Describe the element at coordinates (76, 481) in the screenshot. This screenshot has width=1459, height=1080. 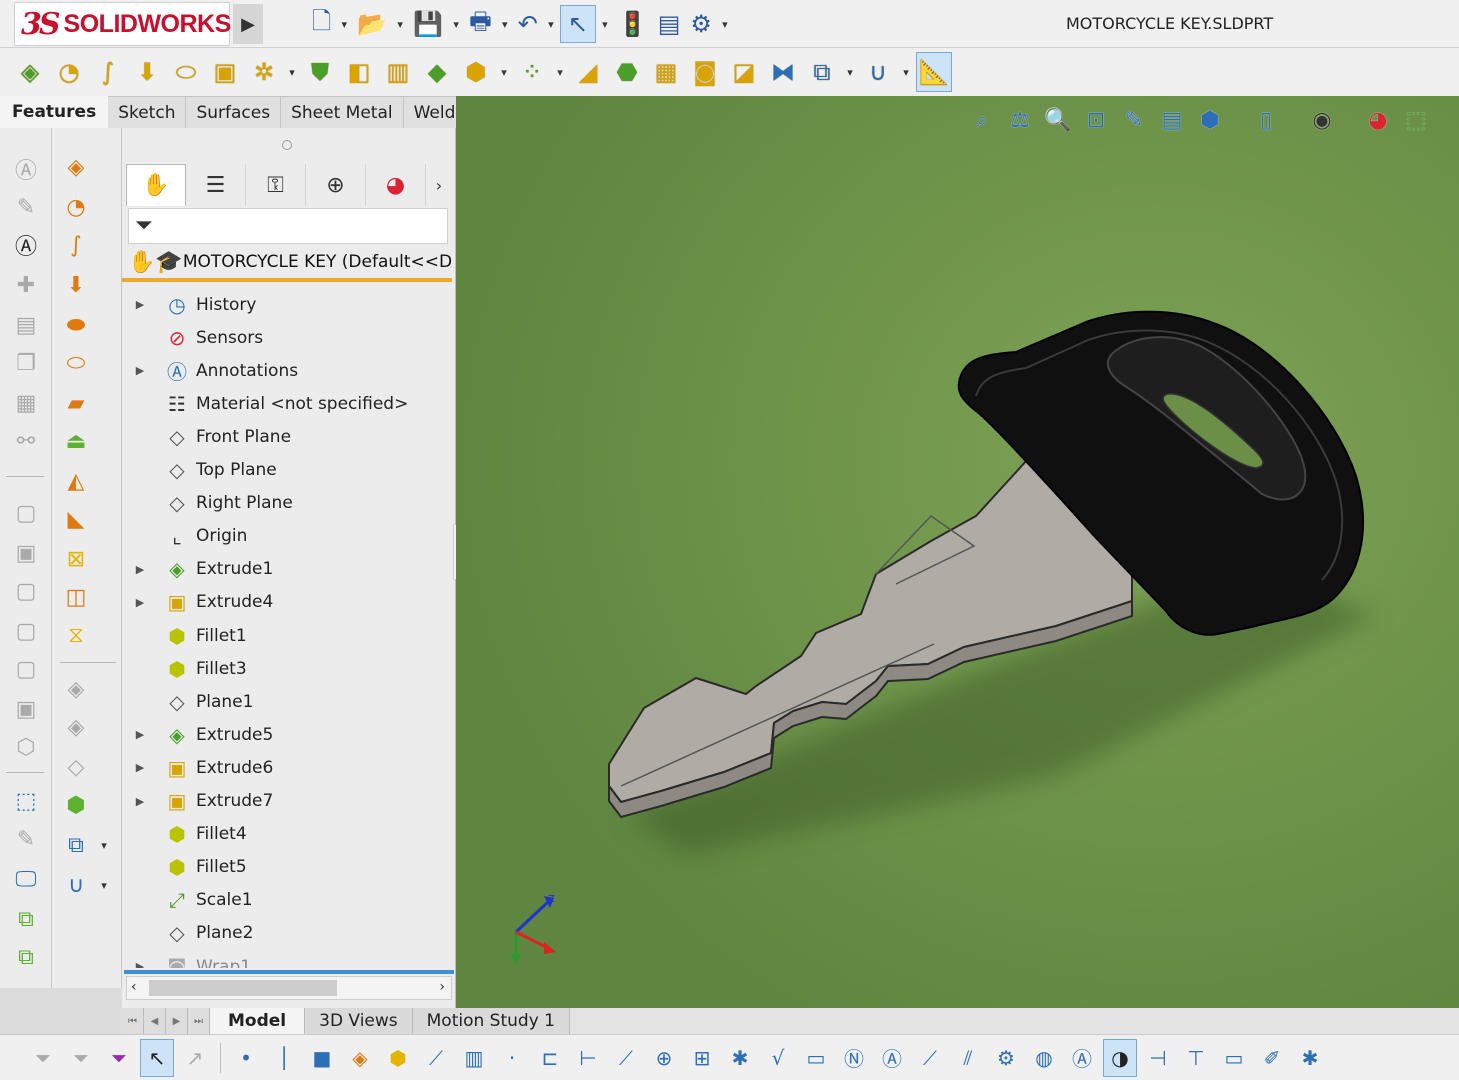
I see `ruled-surface-icon: ◭` at that location.